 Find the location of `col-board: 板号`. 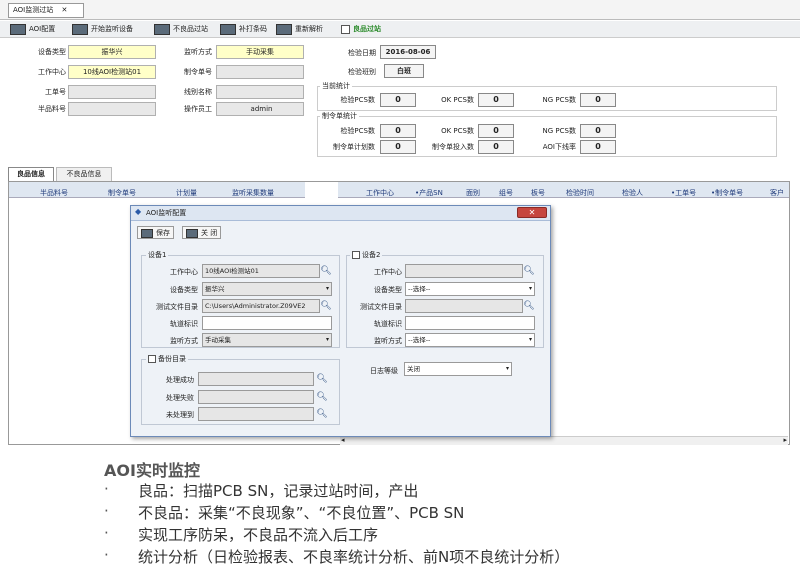

col-board: 板号 is located at coordinates (538, 193).